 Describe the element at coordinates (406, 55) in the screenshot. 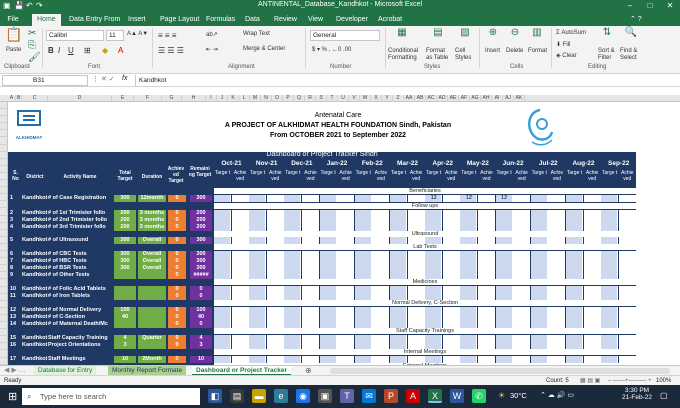

I see `conditional-formatting-button: Conditional Formatting` at that location.